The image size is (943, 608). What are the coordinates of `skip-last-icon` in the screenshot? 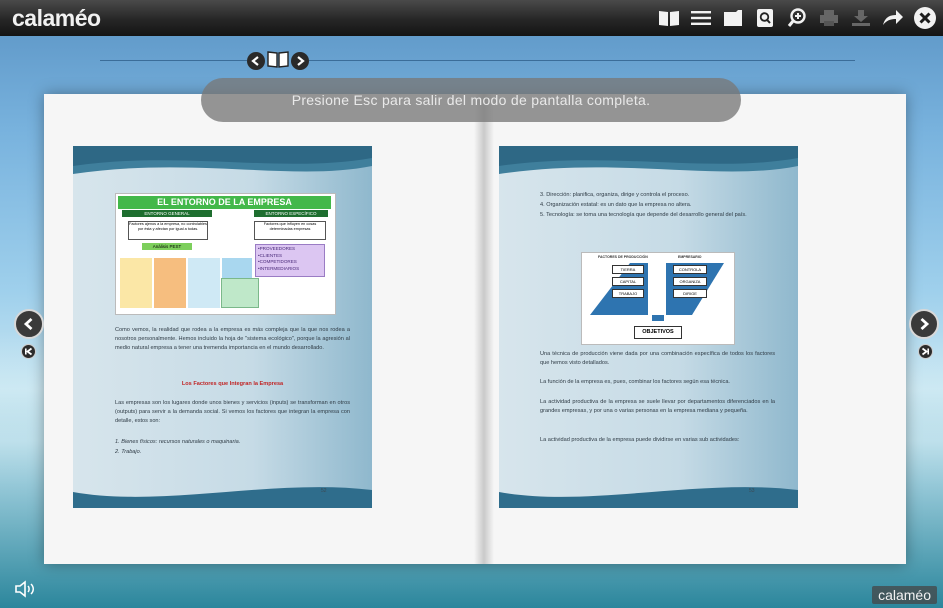 It's located at (925, 351).